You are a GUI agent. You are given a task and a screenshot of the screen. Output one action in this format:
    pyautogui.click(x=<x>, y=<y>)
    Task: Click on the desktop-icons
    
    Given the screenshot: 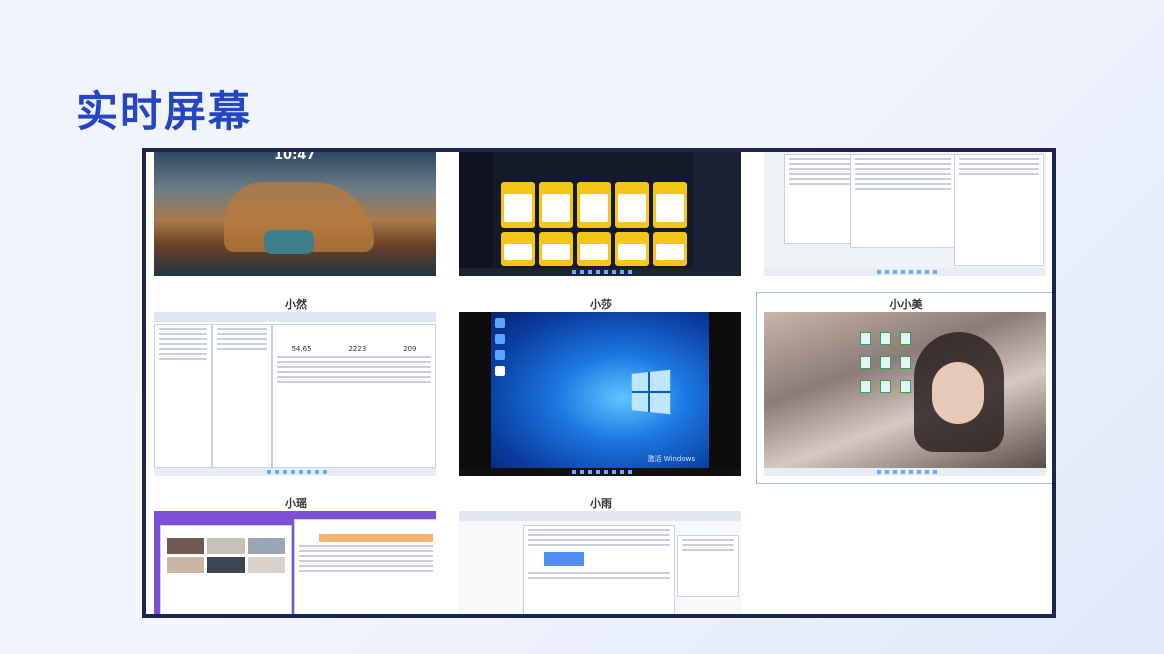 What is the action you would take?
    pyautogui.click(x=500, y=350)
    